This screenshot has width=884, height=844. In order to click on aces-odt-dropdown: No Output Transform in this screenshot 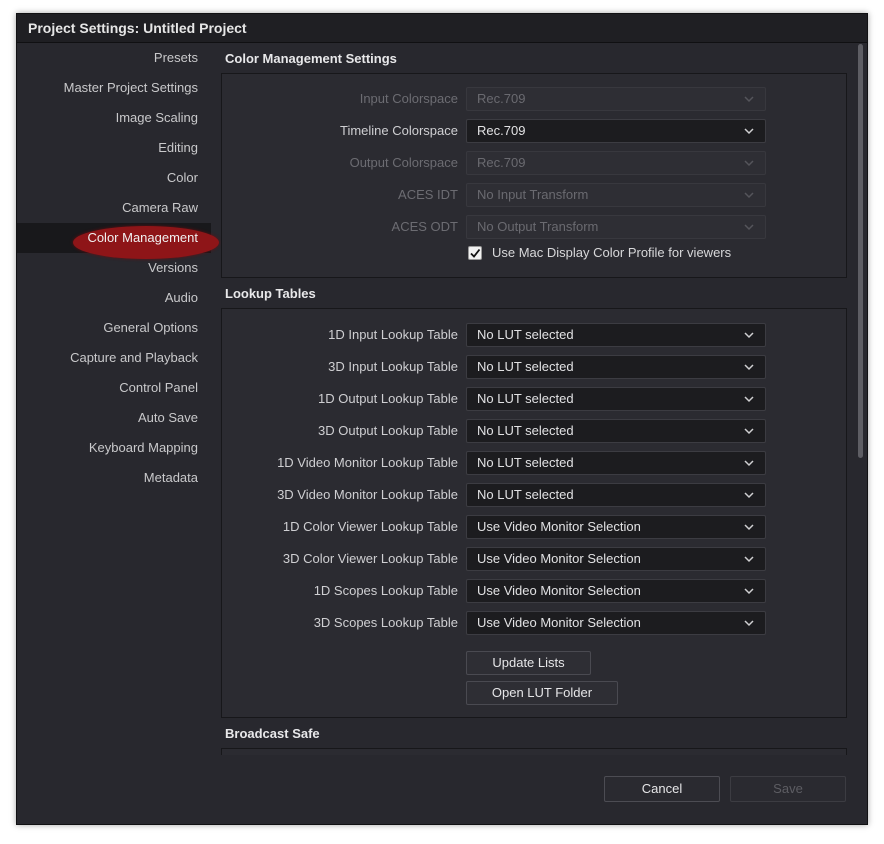, I will do `click(616, 227)`.